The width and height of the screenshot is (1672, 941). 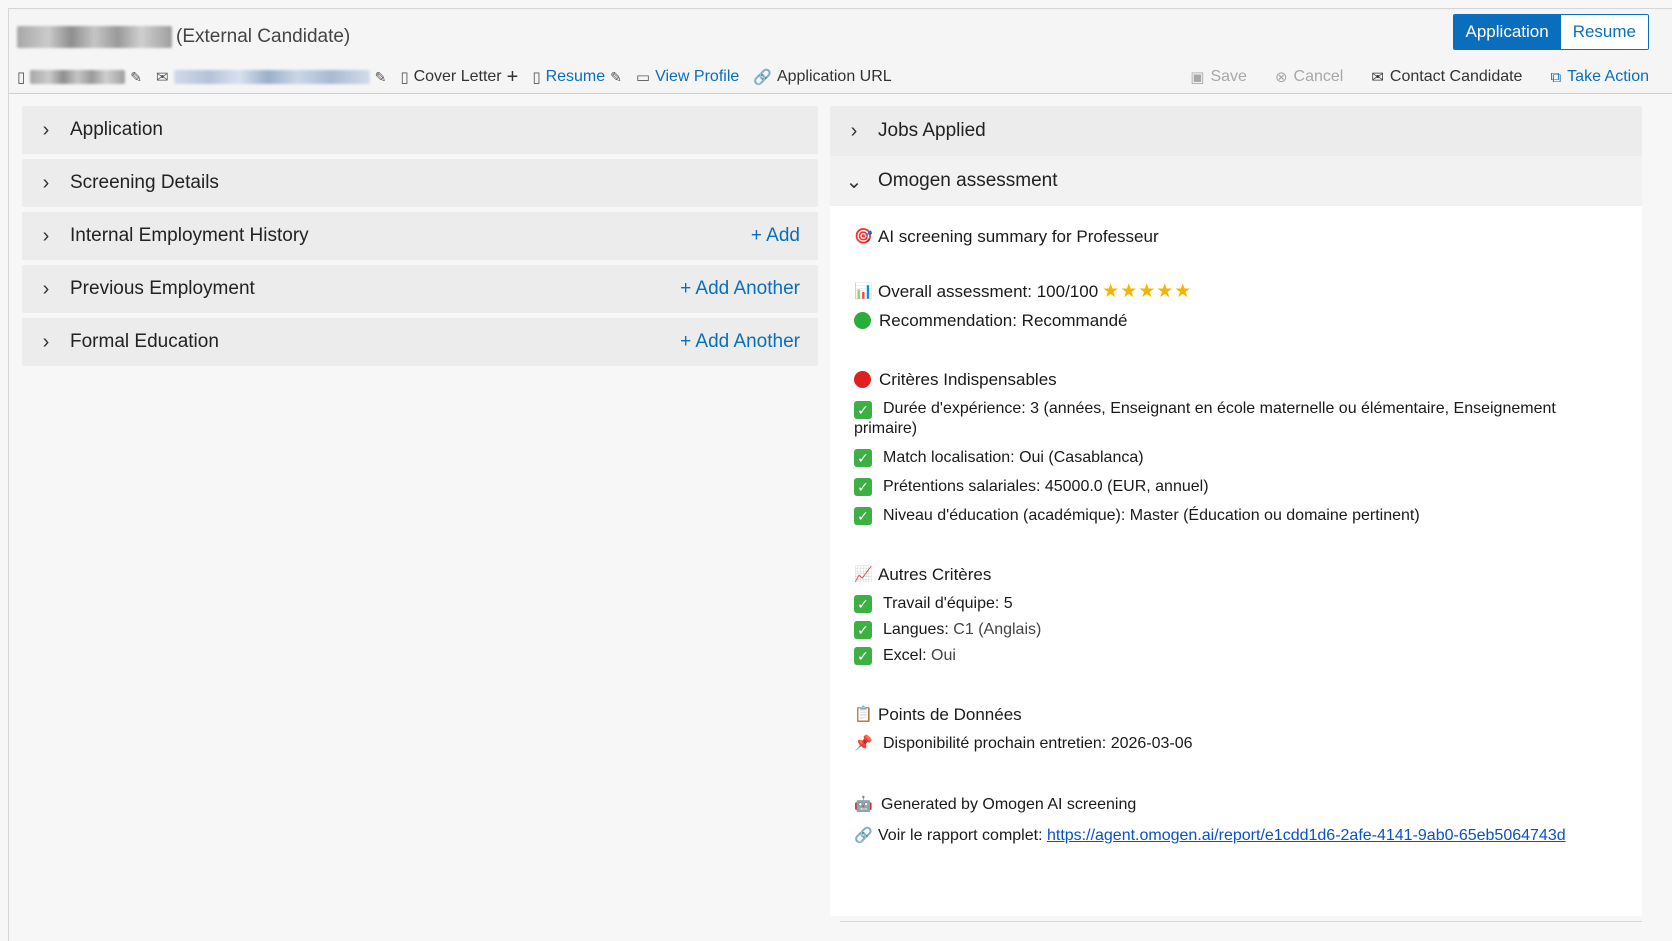 I want to click on other-value: 5, so click(x=1008, y=603).